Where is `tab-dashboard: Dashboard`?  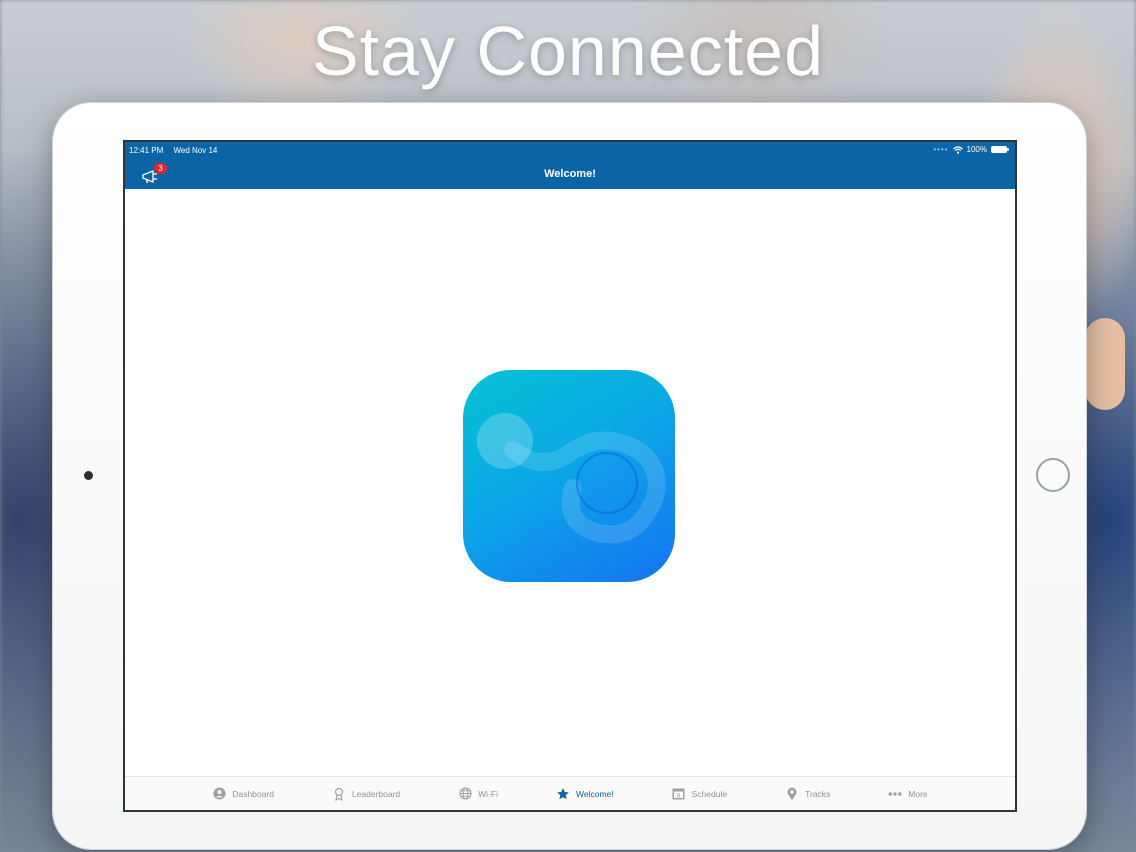
tab-dashboard: Dashboard is located at coordinates (243, 794).